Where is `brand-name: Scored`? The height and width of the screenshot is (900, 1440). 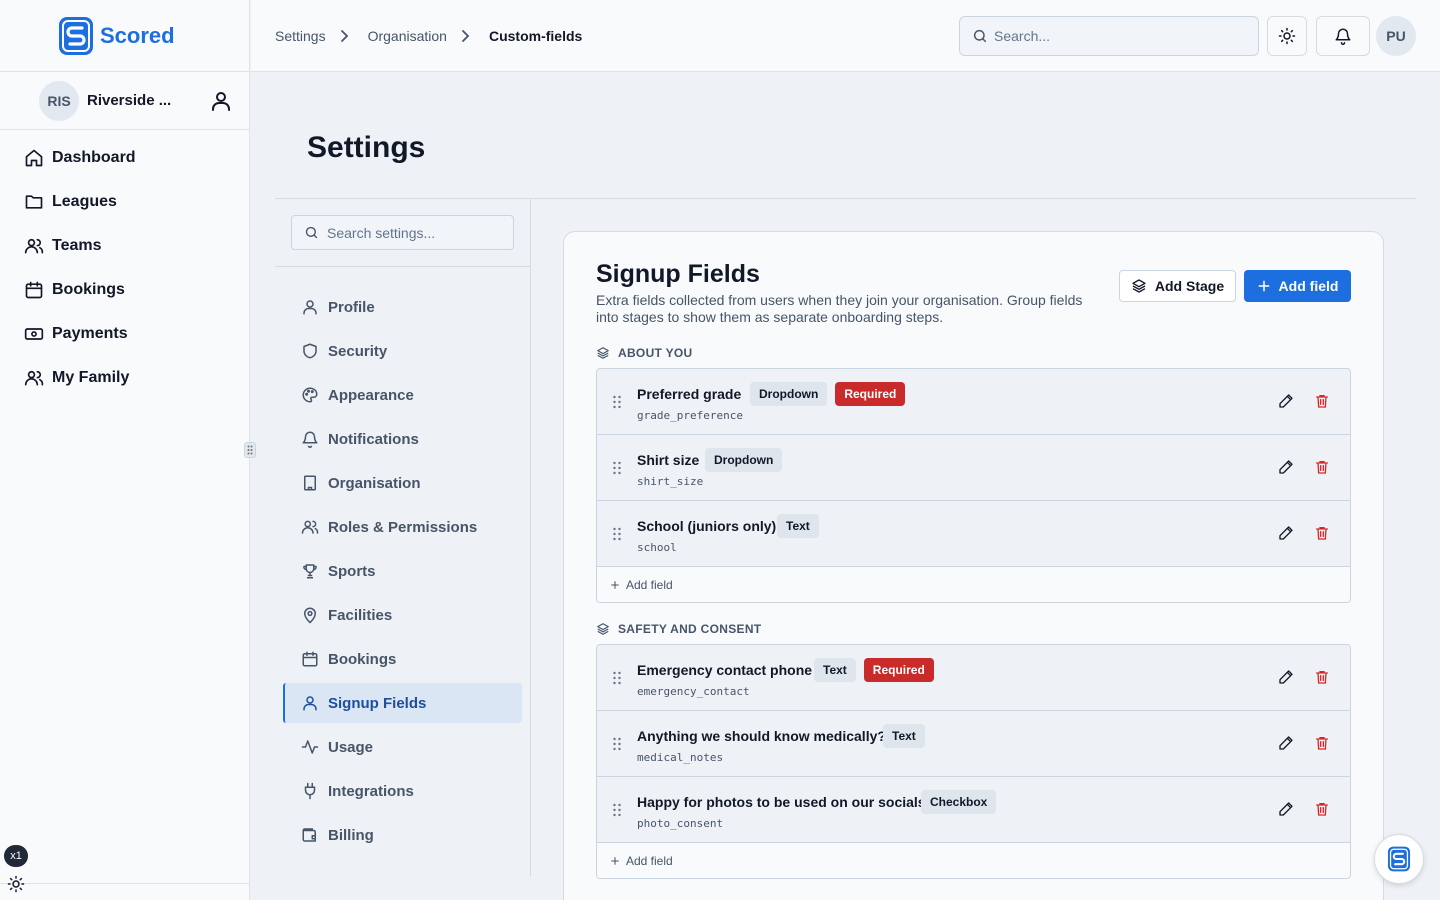
brand-name: Scored is located at coordinates (137, 35).